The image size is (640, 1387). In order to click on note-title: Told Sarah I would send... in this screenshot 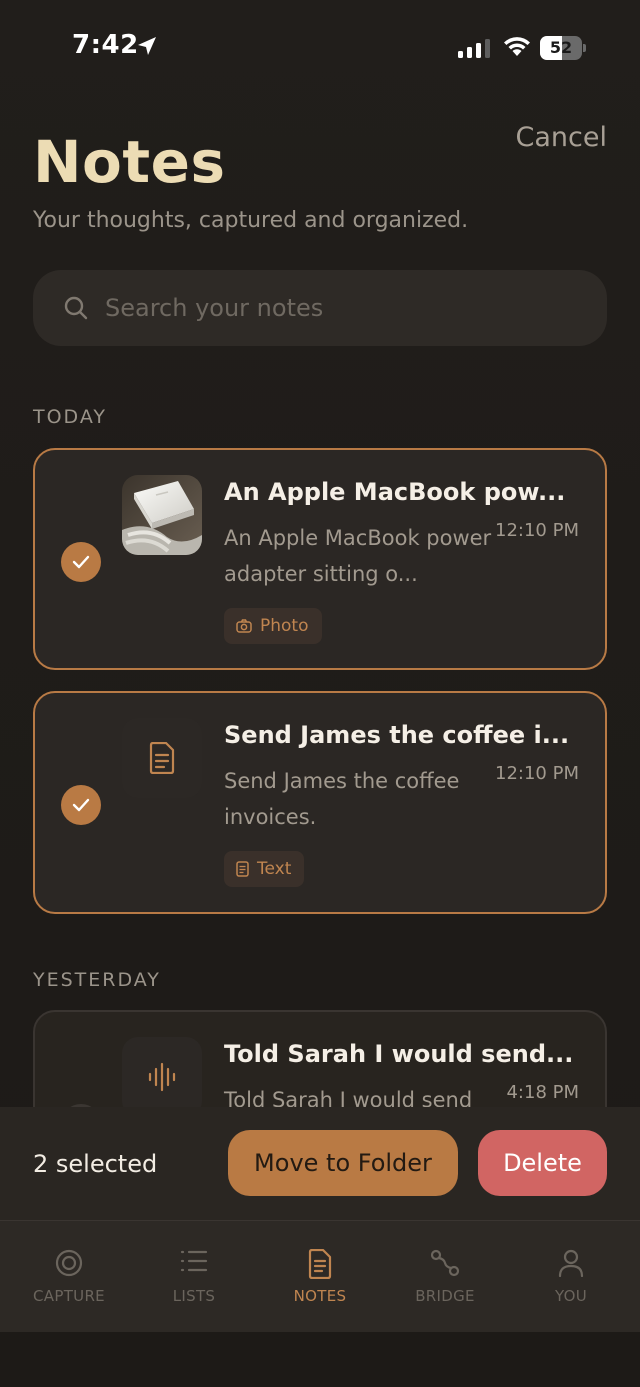, I will do `click(399, 1054)`.